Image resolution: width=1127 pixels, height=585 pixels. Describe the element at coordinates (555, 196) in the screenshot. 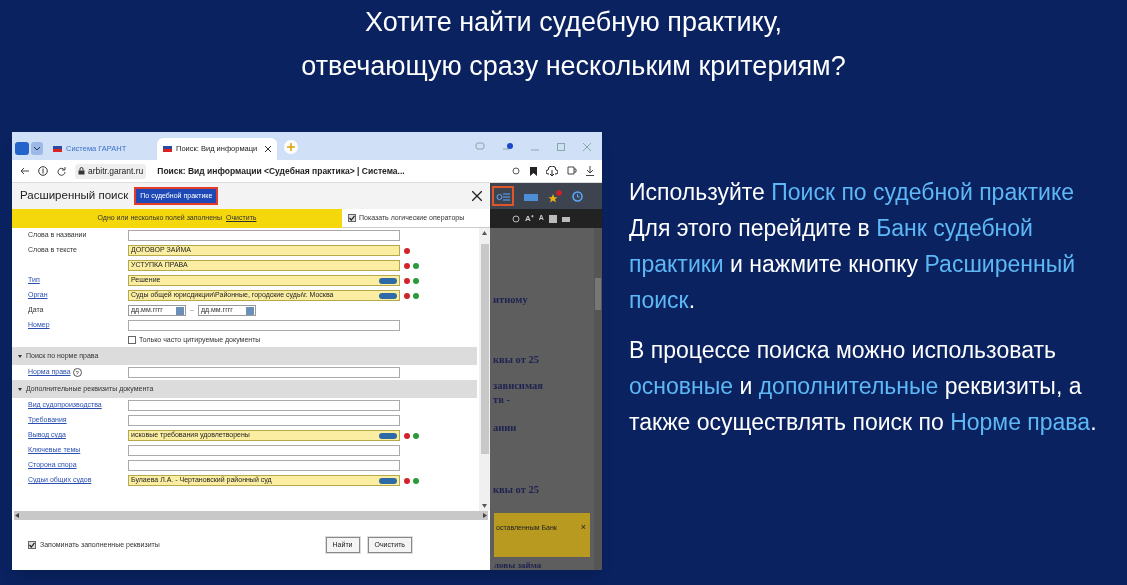

I see `star-badge-icon` at that location.